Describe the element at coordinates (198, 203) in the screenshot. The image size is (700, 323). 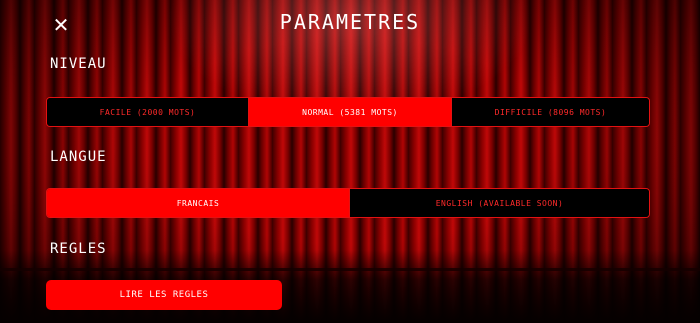
I see `language-option-francais: FRANCAIS` at that location.